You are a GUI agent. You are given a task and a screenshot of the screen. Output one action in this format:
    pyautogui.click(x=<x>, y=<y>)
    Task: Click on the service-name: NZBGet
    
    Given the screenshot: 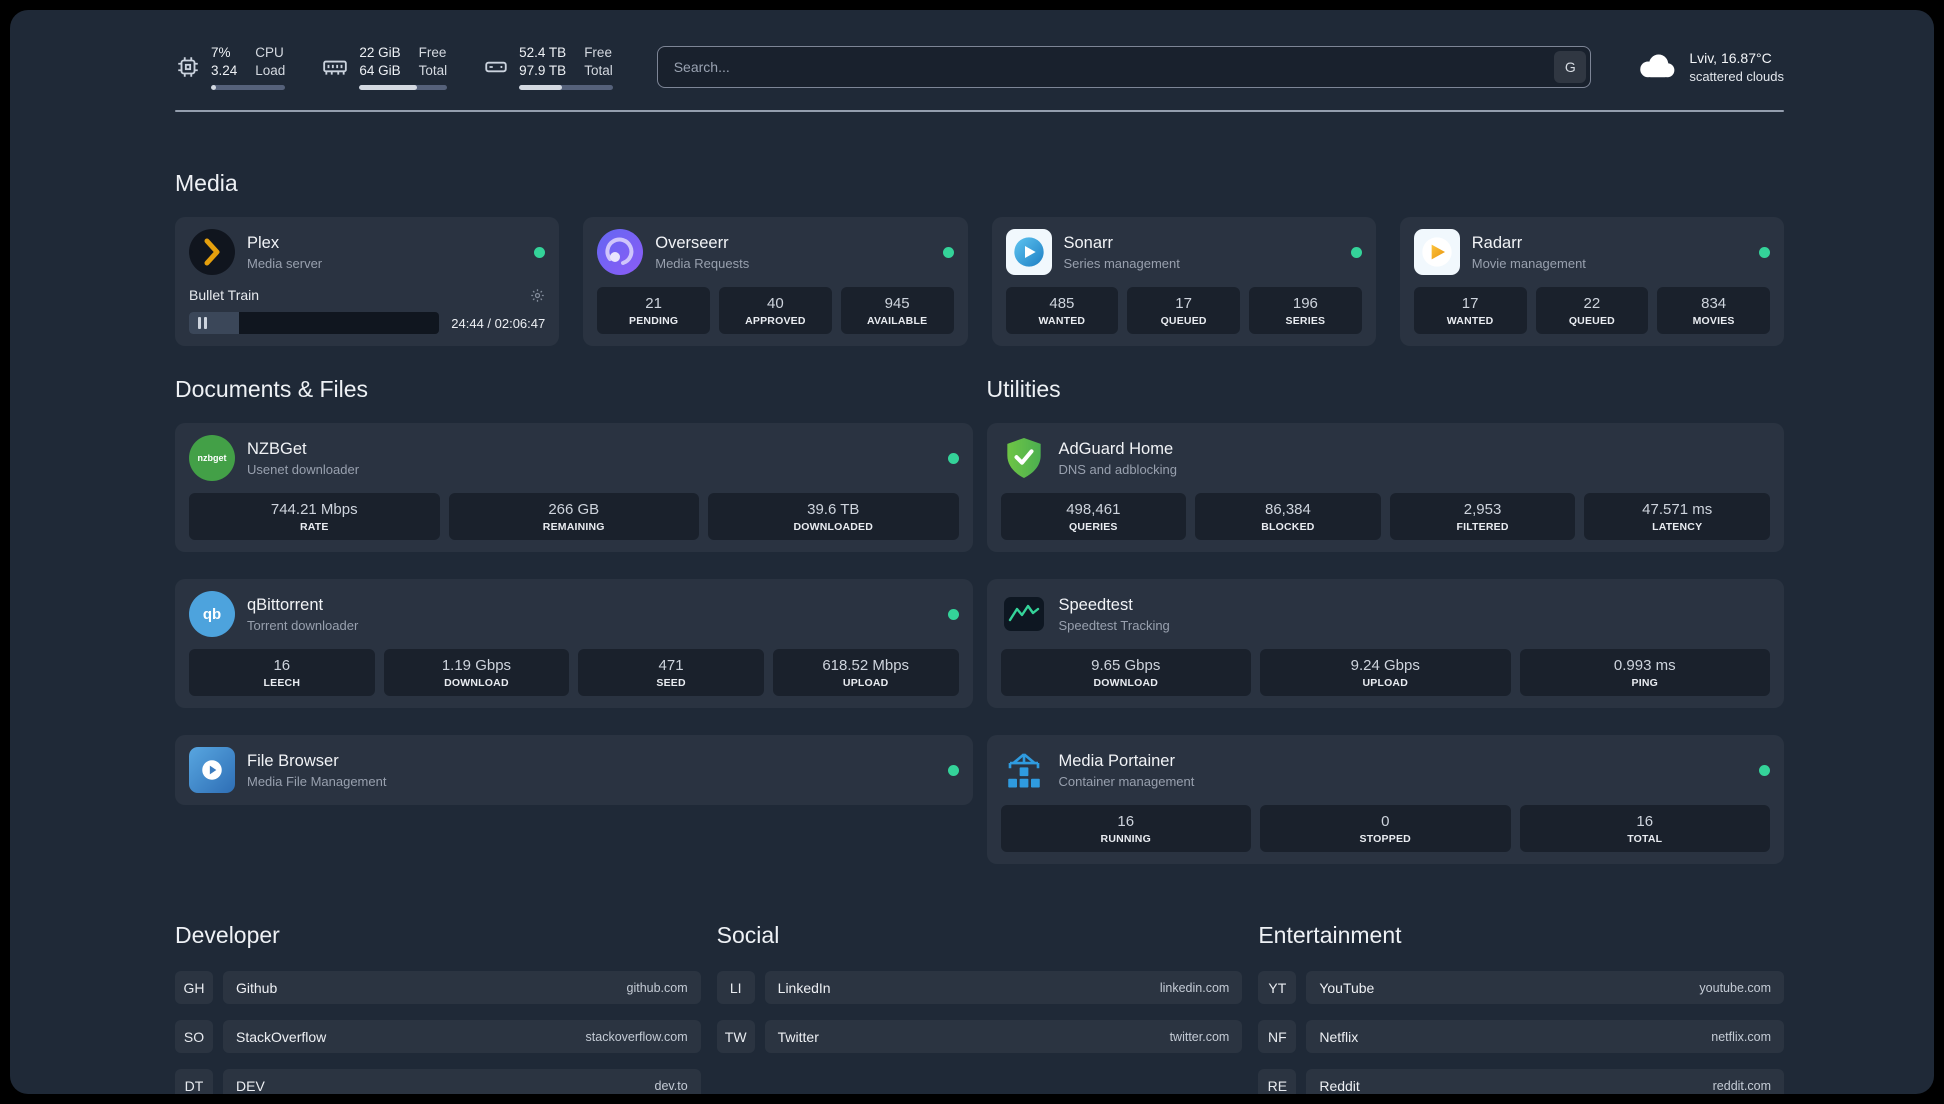 What is the action you would take?
    pyautogui.click(x=277, y=449)
    